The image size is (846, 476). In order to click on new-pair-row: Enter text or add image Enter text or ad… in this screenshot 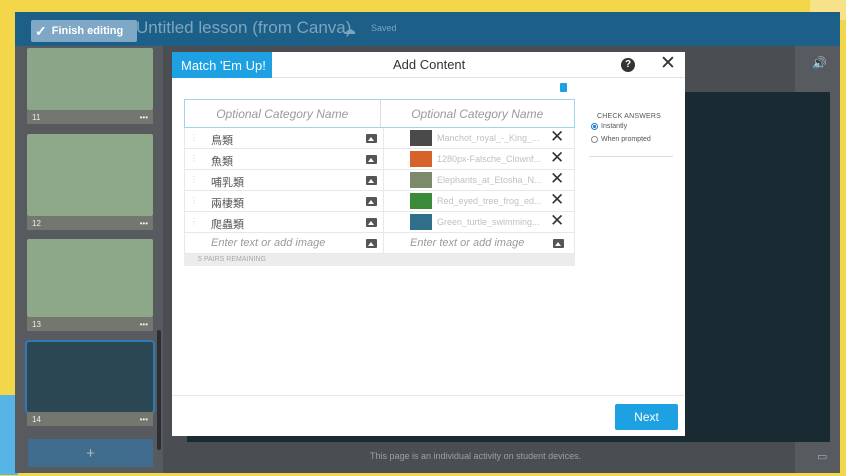, I will do `click(379, 243)`.